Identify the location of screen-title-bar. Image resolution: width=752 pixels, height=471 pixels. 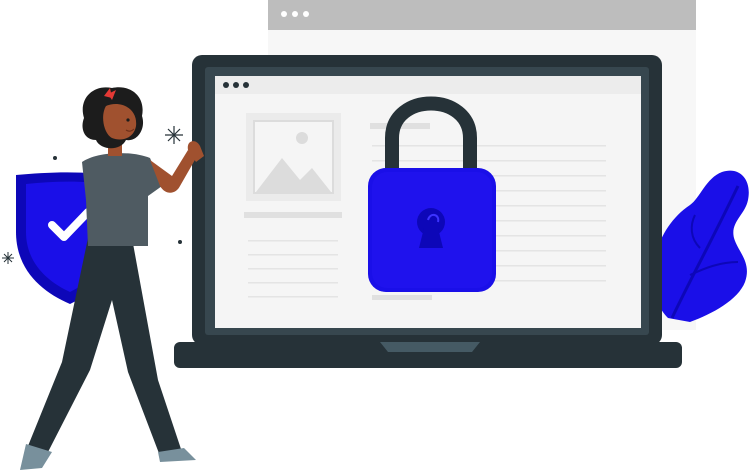
(428, 85).